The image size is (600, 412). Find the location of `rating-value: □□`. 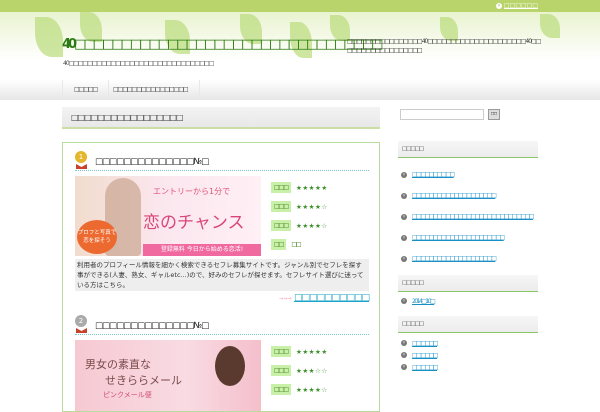

rating-value: □□ is located at coordinates (296, 244).